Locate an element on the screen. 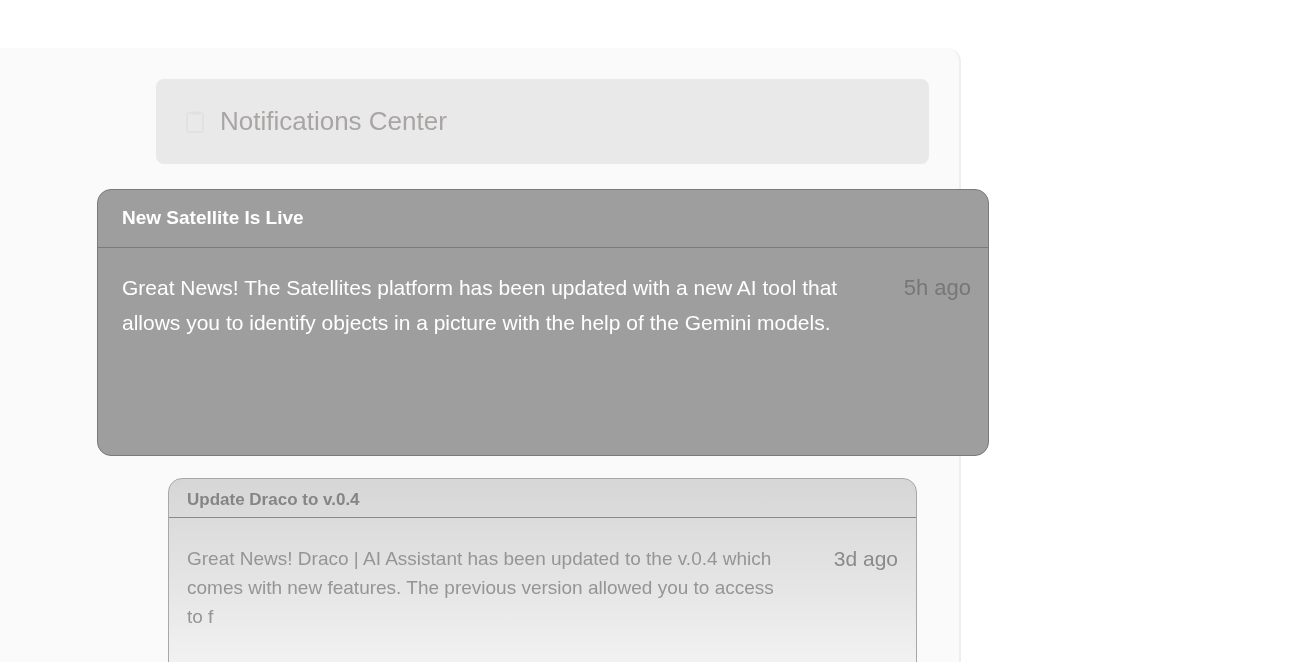  header-title: Notifications Center is located at coordinates (333, 121).